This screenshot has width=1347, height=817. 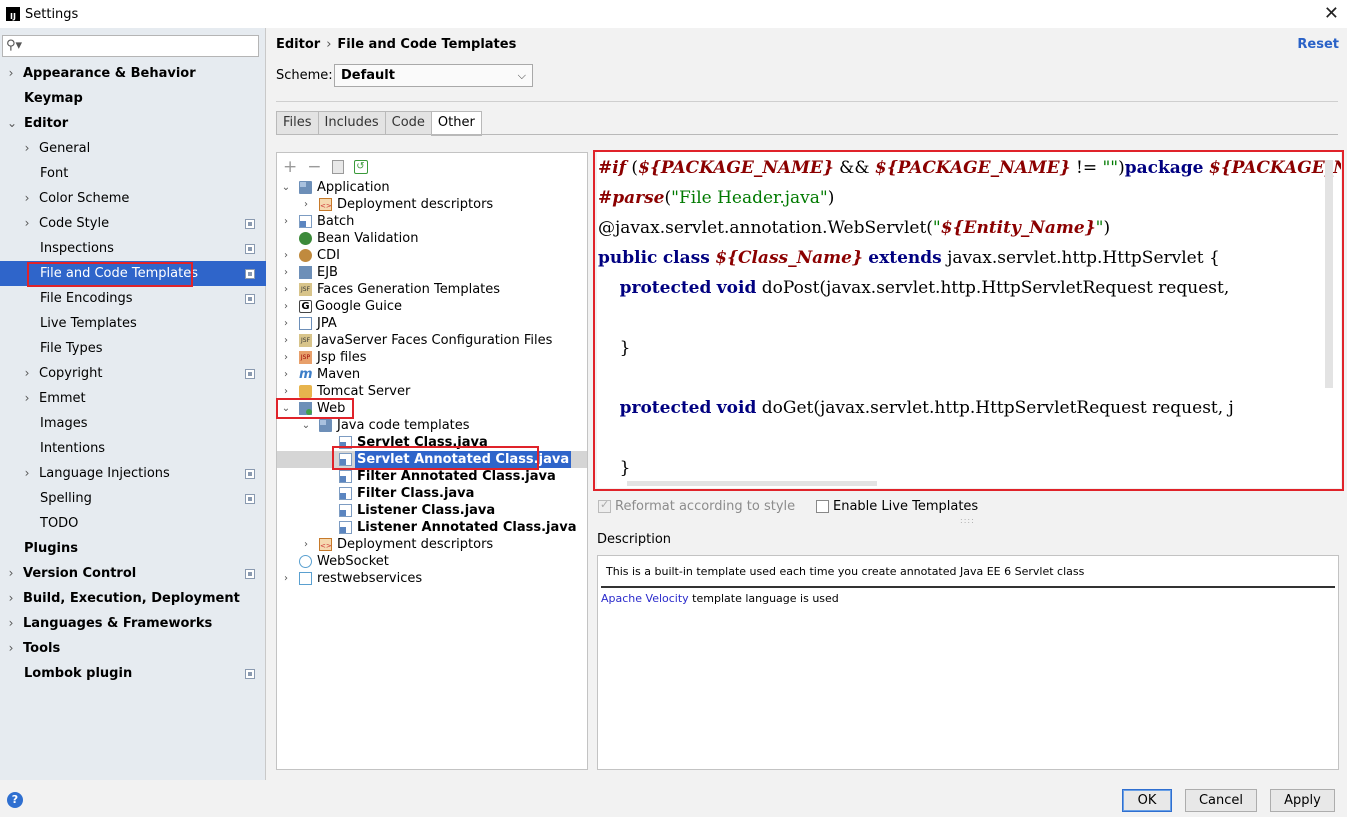 I want to click on sidebar-item-spelling: Spelling, so click(x=133, y=498).